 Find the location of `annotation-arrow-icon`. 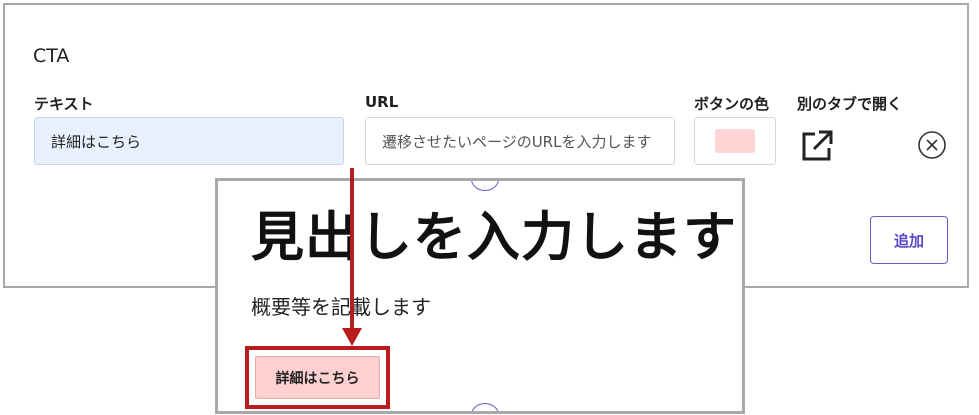

annotation-arrow-icon is located at coordinates (352, 257).